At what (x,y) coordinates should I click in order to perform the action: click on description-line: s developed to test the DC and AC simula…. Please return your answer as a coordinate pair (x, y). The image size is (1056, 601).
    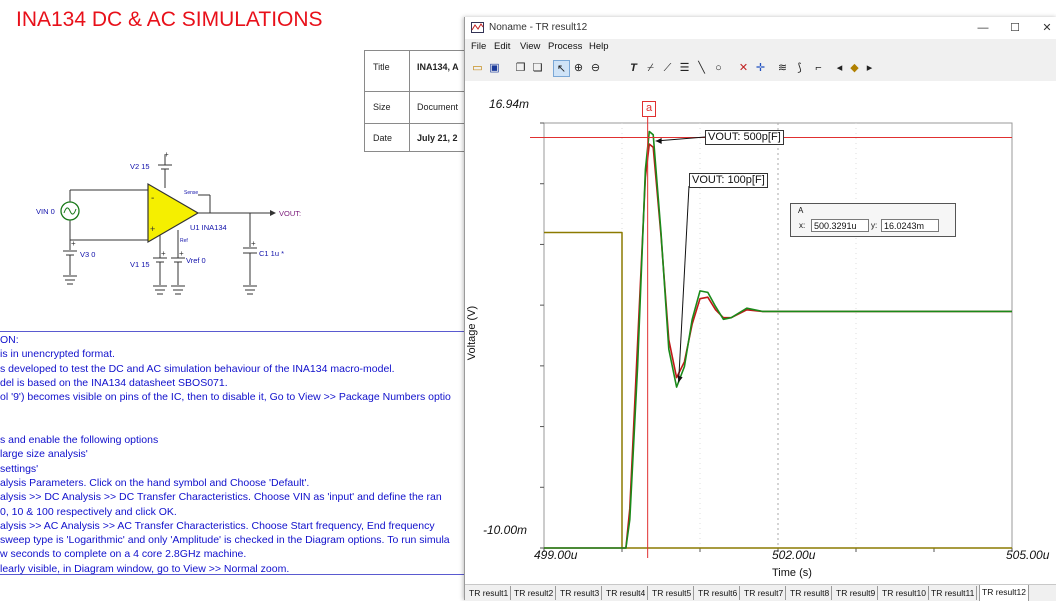
    Looking at the image, I should click on (225, 369).